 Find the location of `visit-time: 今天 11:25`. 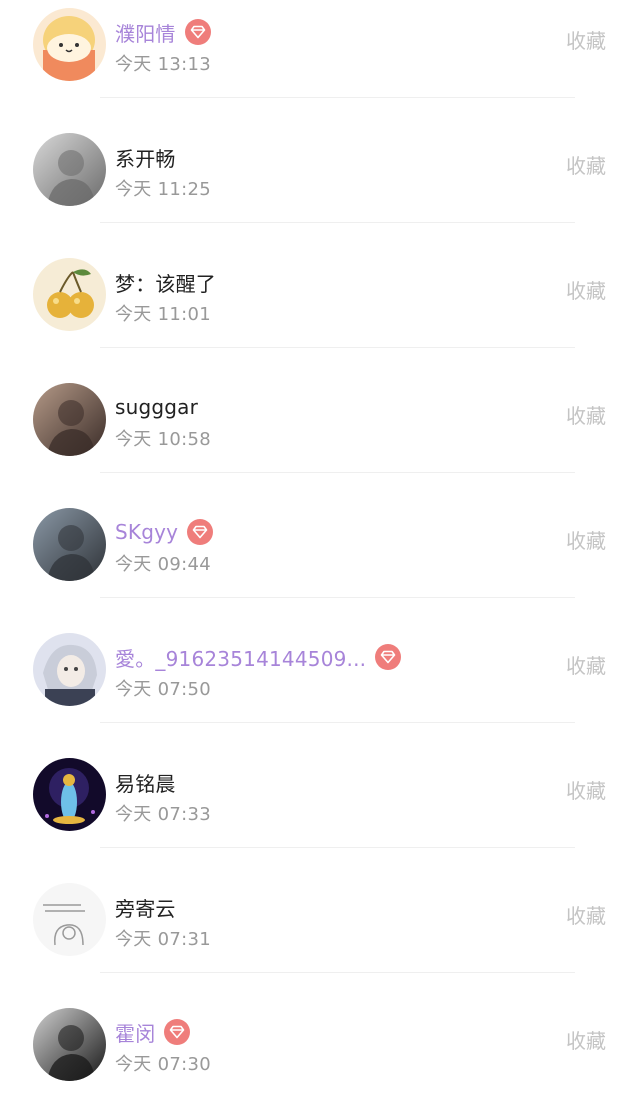

visit-time: 今天 11:25 is located at coordinates (163, 189).